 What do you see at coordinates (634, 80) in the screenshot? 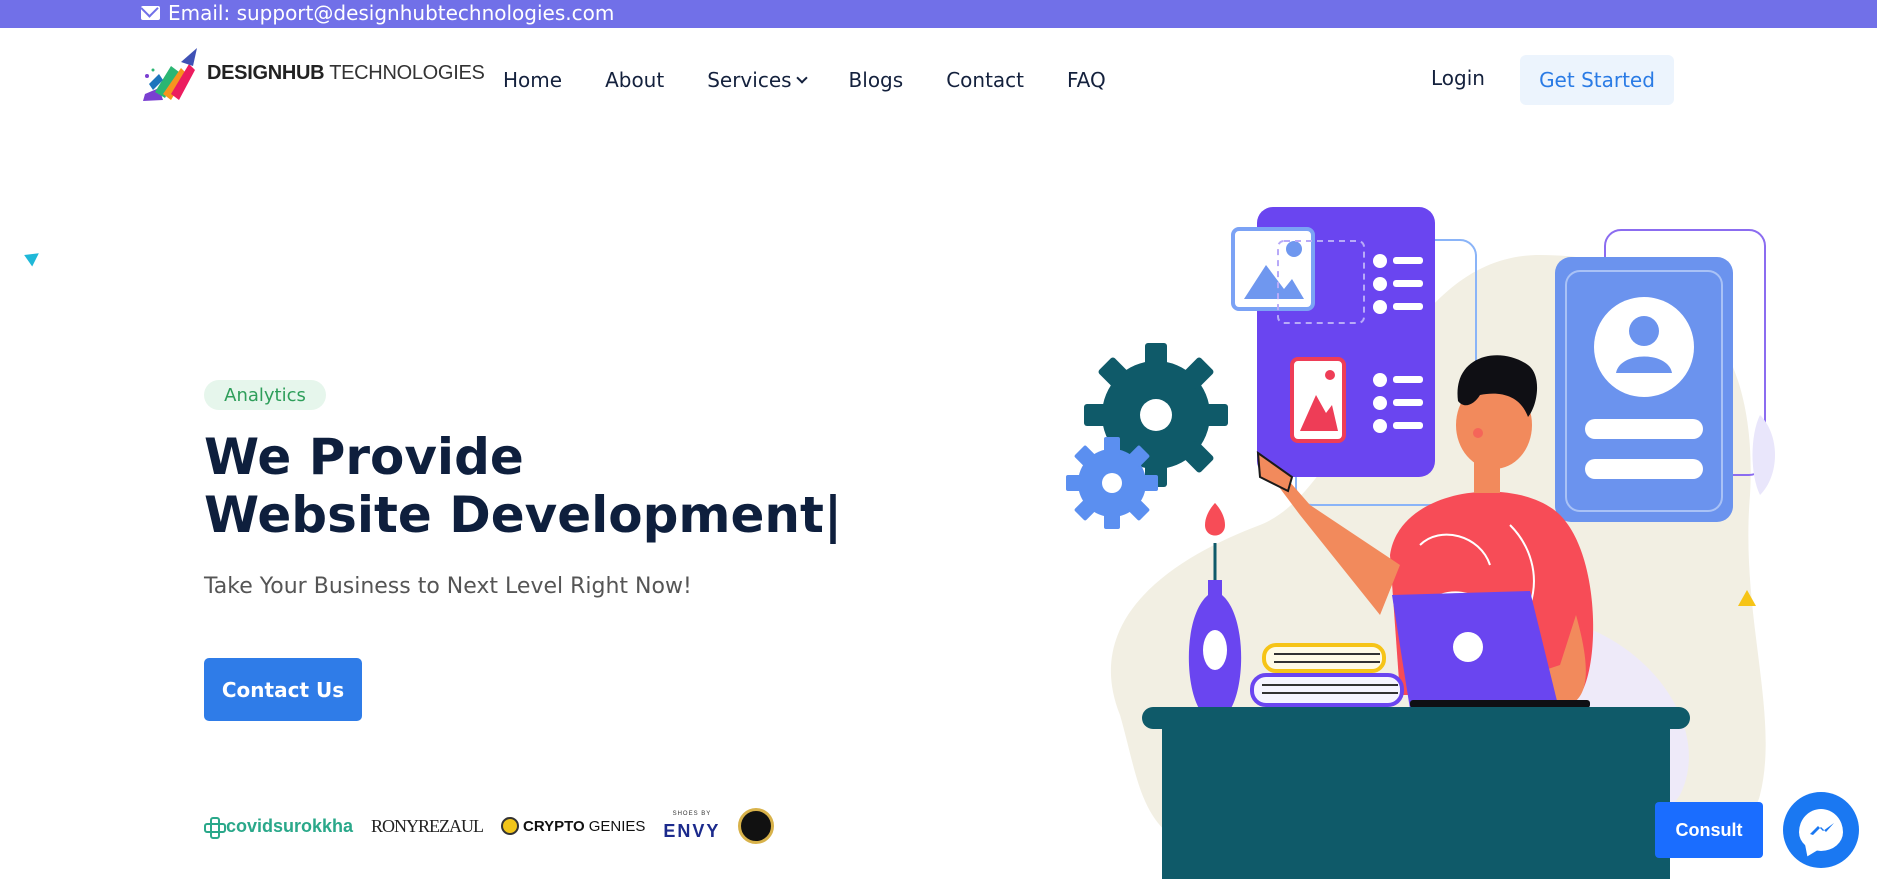
I see `nav-about: About` at bounding box center [634, 80].